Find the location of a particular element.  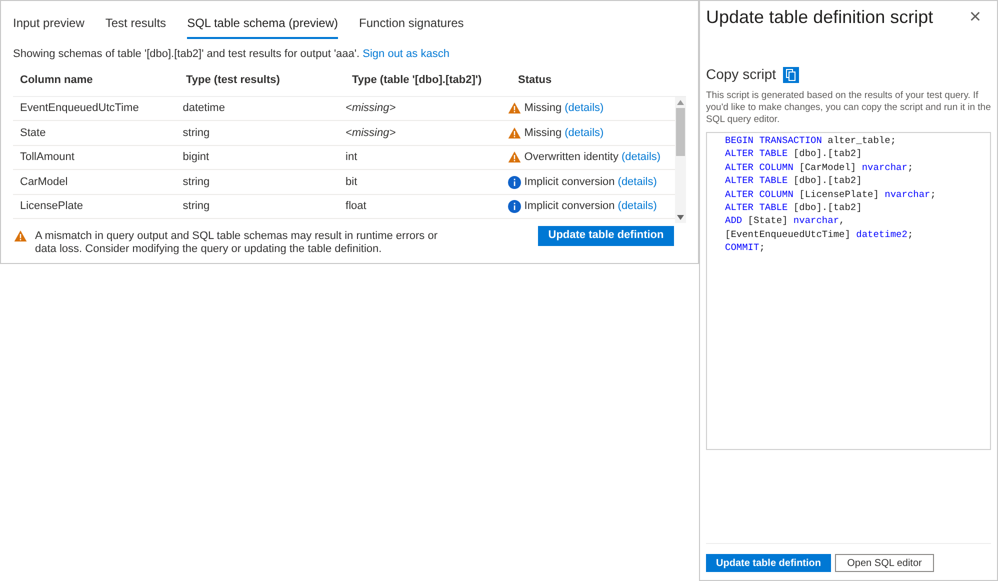

code-line: BEGIN TRANSACTION alter_table; is located at coordinates (811, 141).